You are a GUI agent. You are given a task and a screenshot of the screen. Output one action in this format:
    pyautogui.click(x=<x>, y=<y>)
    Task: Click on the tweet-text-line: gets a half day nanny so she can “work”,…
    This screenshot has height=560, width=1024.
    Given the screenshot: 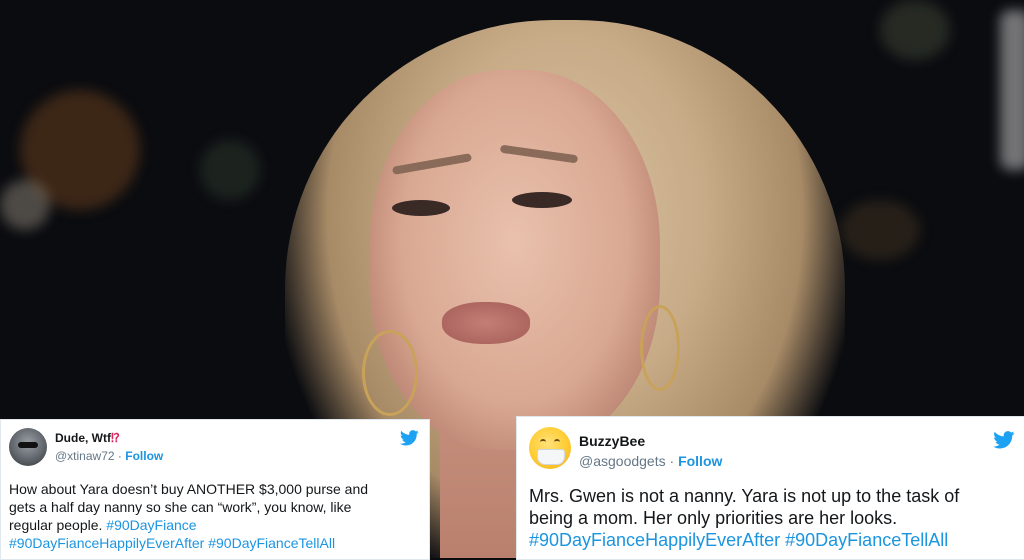 What is the action you would take?
    pyautogui.click(x=180, y=507)
    